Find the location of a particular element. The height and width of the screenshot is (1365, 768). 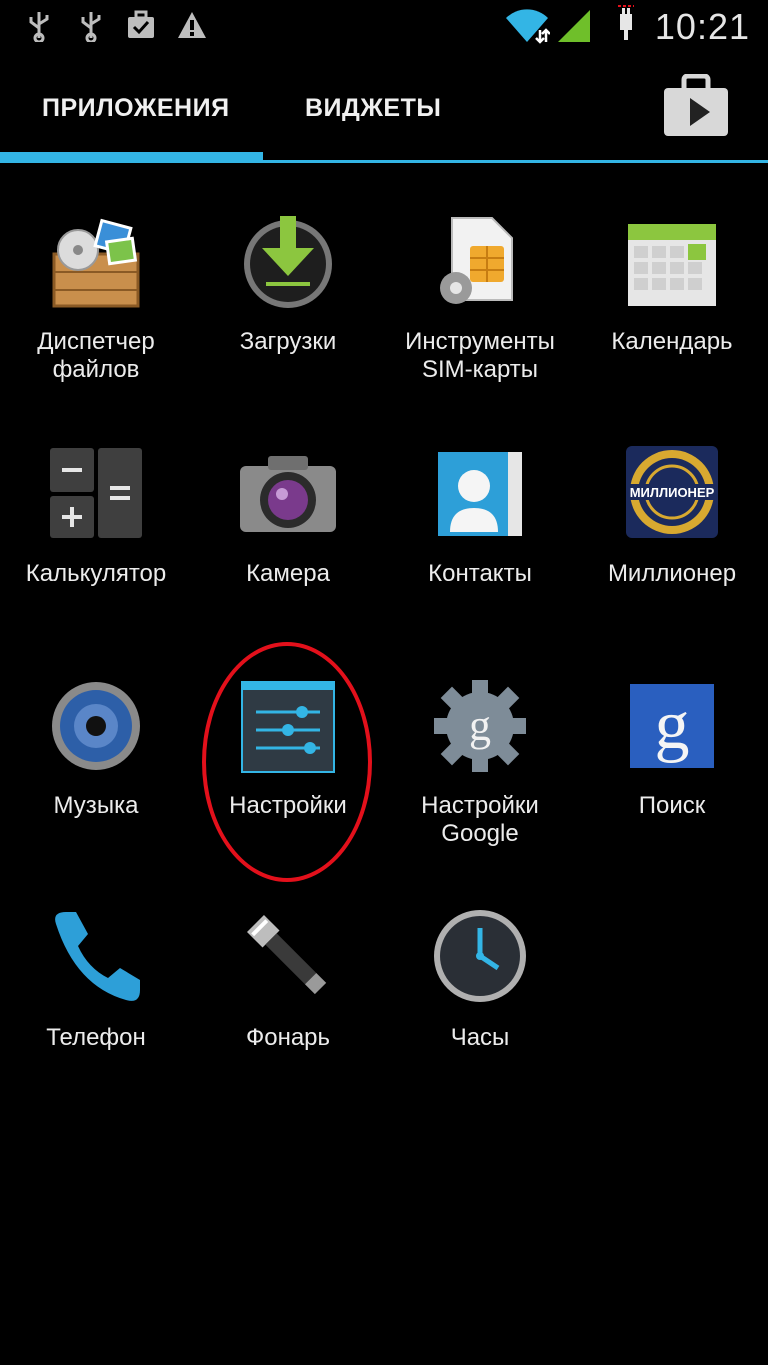

tab-apps: ПРИЛОЖЕНИЯ is located at coordinates (136, 108).